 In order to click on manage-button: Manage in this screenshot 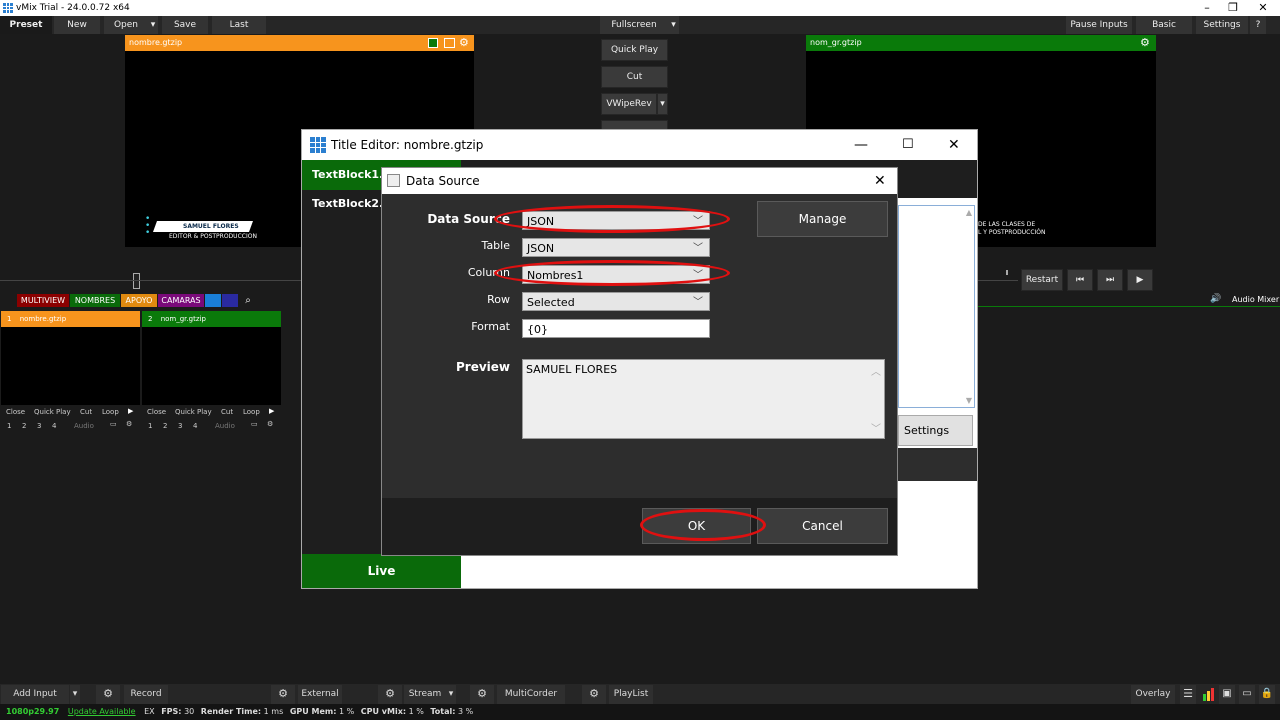, I will do `click(822, 219)`.